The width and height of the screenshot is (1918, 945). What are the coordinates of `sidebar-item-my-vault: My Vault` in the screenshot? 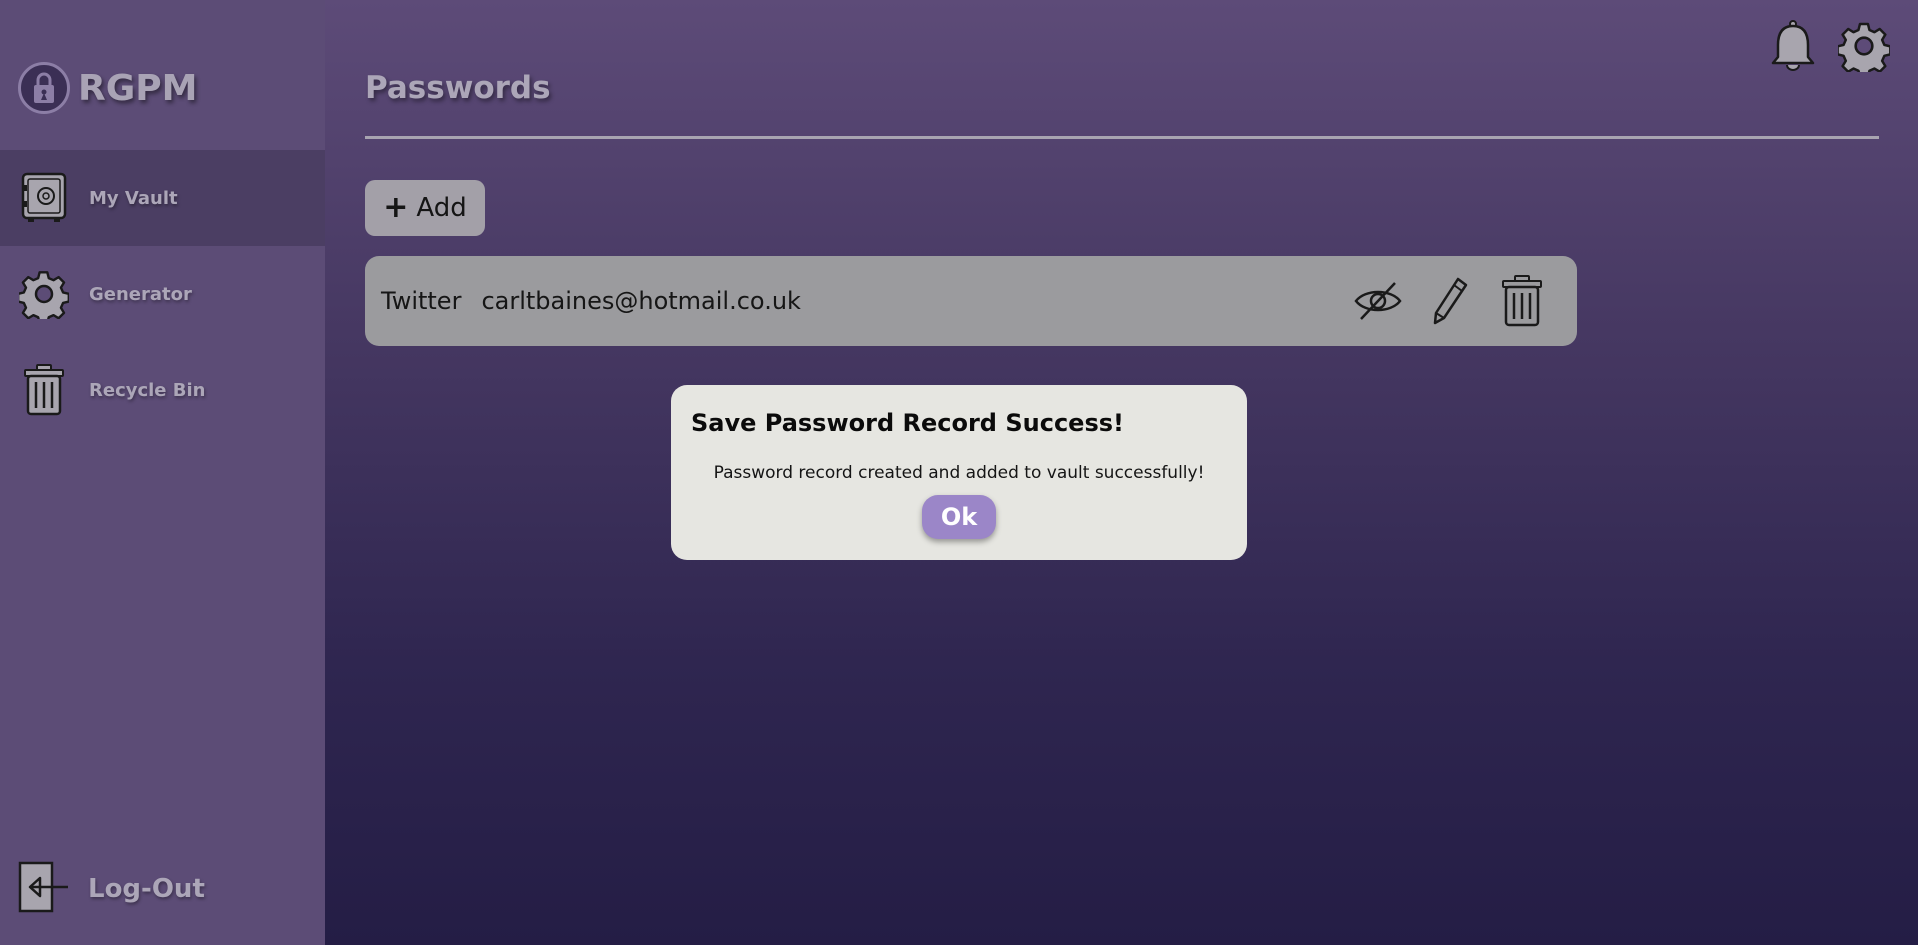 It's located at (162, 198).